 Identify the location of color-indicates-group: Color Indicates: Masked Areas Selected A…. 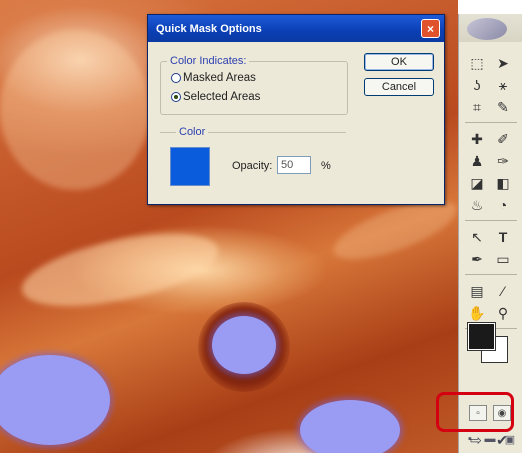
(254, 85).